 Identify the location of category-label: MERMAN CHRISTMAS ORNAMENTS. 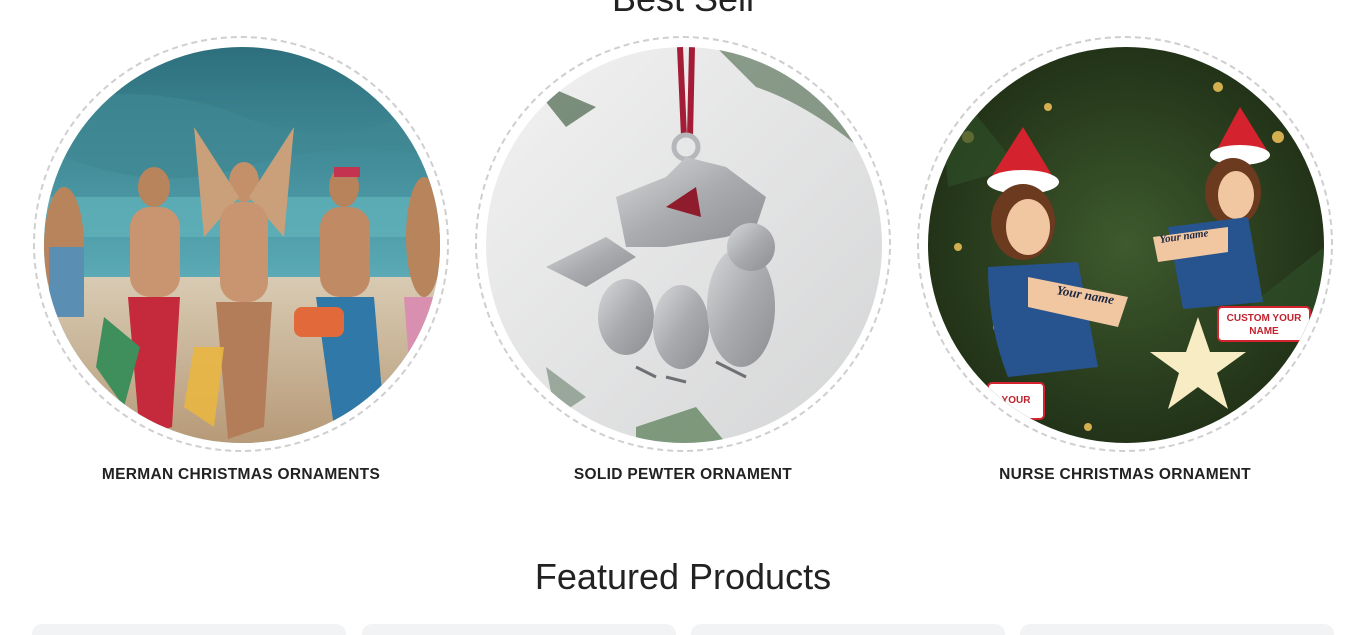
(241, 475).